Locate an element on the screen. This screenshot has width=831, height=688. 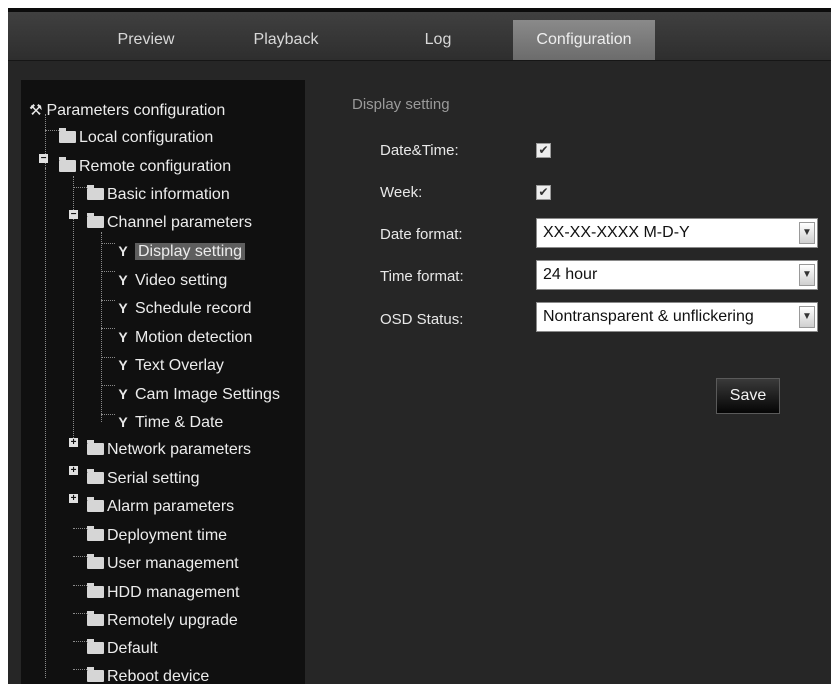
tree-item-label: Remote configuration is located at coordinates (155, 166).